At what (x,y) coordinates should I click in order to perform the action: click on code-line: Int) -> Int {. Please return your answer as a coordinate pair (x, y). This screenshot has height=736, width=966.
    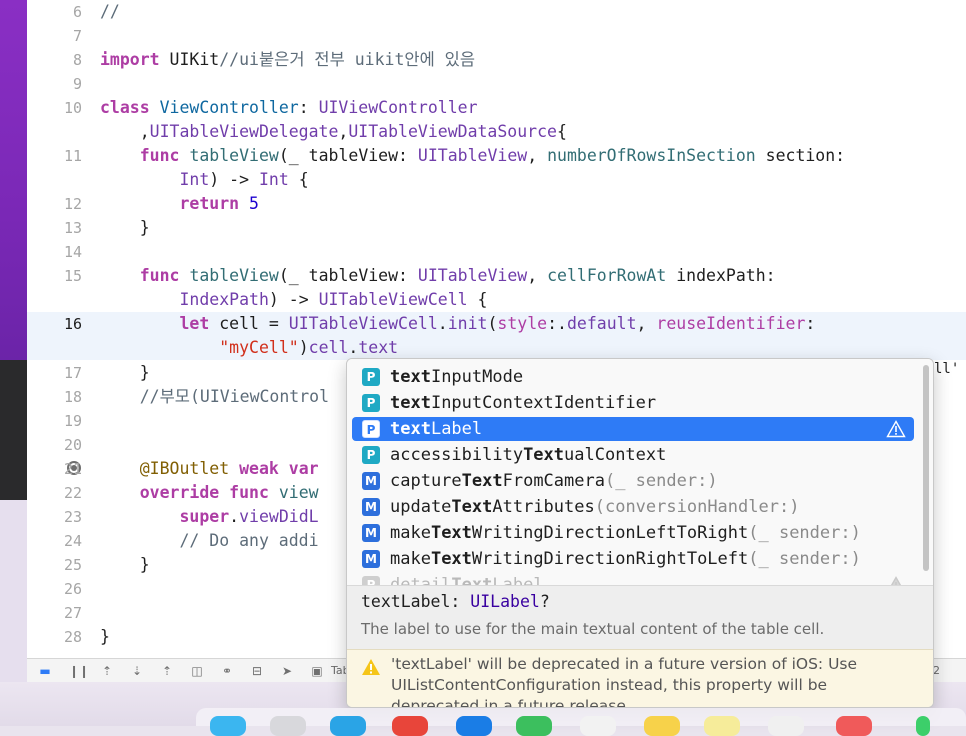
    Looking at the image, I should click on (496, 180).